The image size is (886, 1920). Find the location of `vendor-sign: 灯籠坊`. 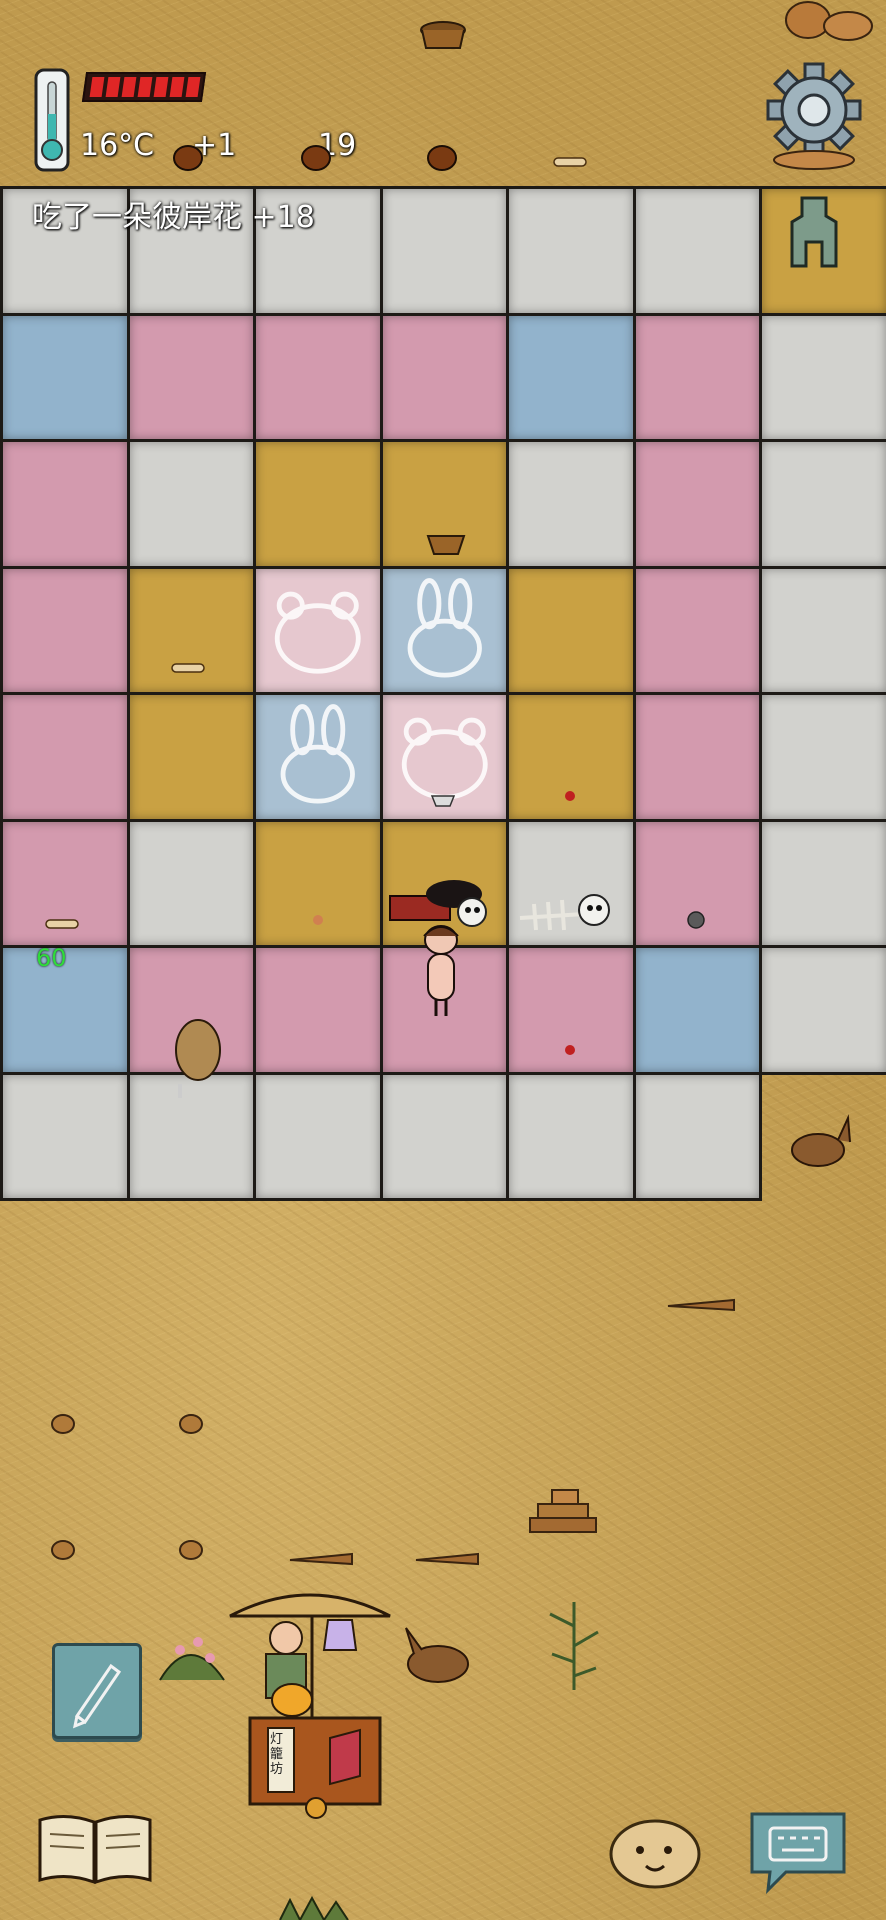

vendor-sign: 灯籠坊 is located at coordinates (277, 1754).